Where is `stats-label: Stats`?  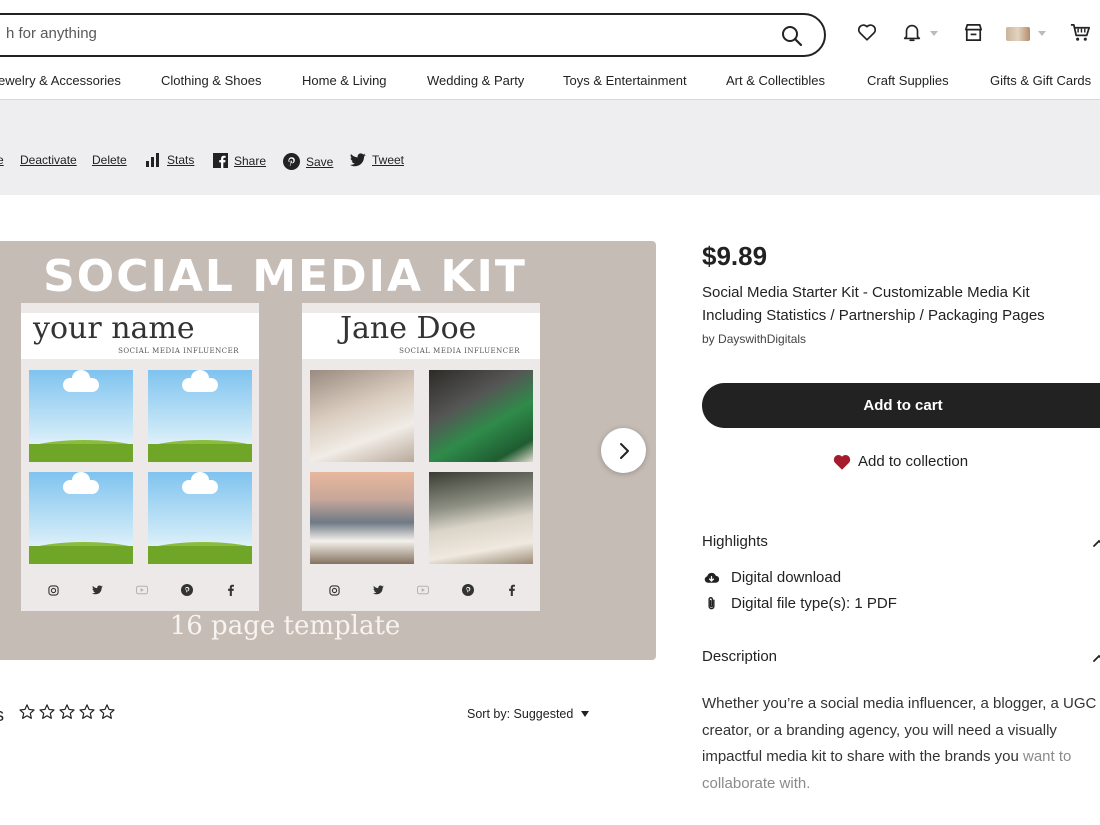
stats-label: Stats is located at coordinates (181, 160).